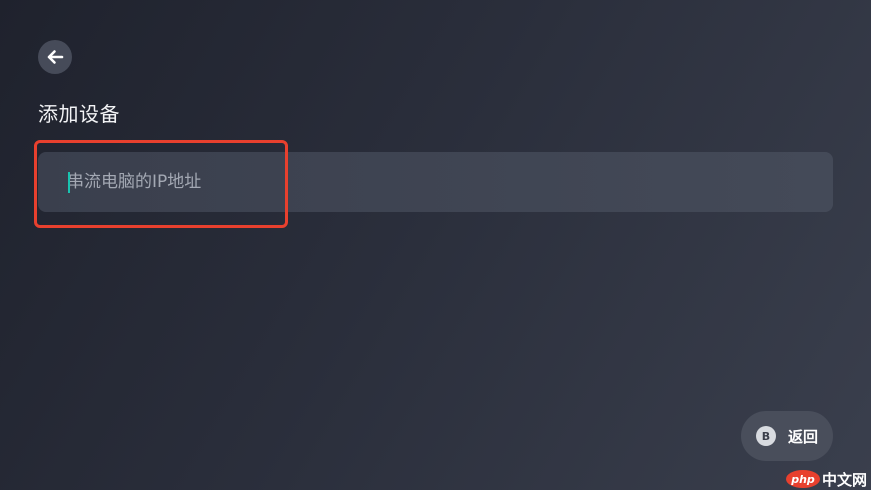 The image size is (871, 490). I want to click on ip-address-input: 串流电脑的IP地址, so click(435, 182).